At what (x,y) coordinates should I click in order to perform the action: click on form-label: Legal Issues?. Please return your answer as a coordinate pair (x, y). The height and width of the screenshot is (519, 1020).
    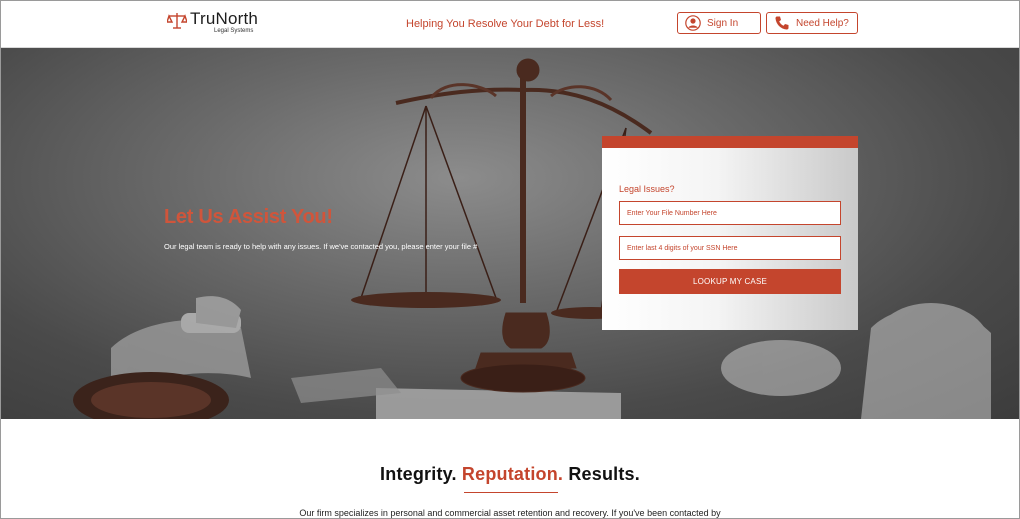
    Looking at the image, I should click on (647, 189).